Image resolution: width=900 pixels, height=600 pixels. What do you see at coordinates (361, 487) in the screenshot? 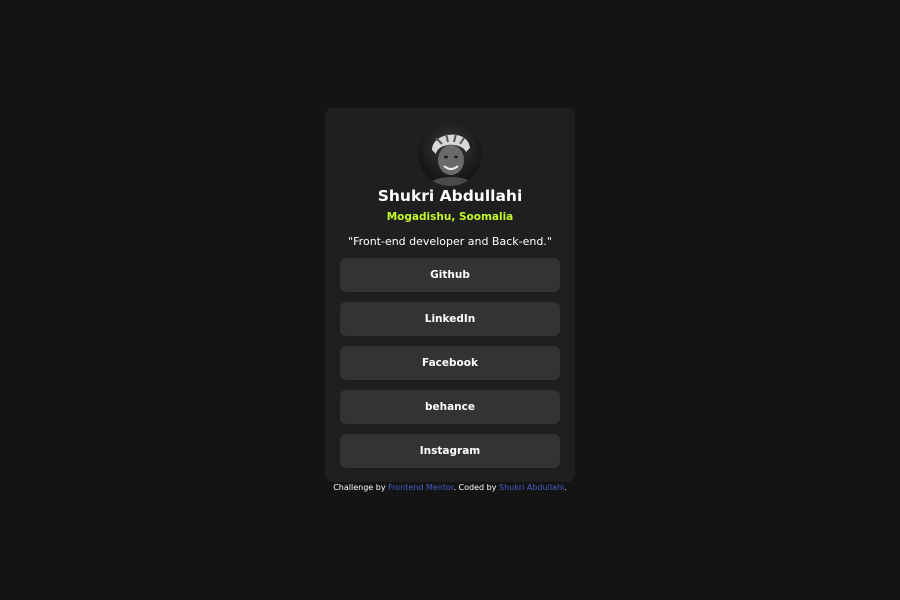
I see `attribution-prefix: Challenge by` at bounding box center [361, 487].